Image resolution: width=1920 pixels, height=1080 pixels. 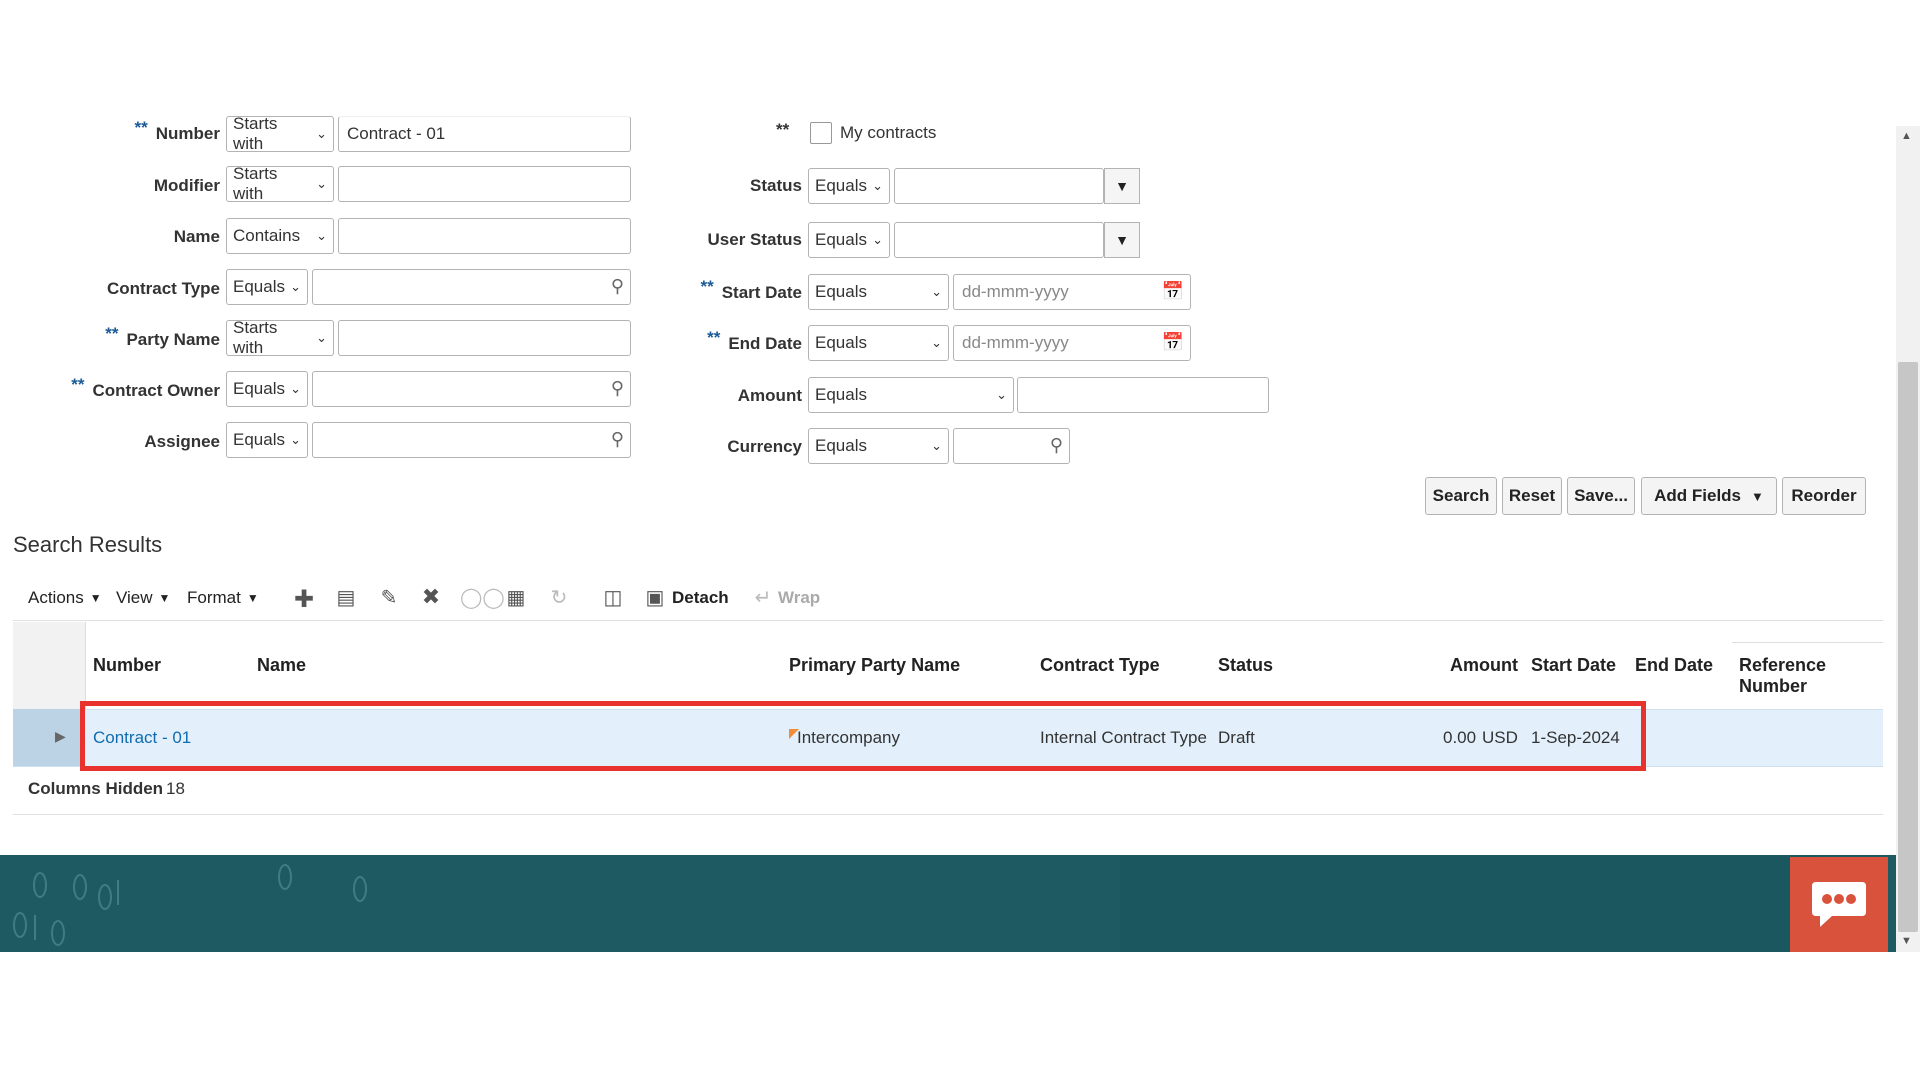 I want to click on assignee-input: ⚲, so click(x=471, y=440).